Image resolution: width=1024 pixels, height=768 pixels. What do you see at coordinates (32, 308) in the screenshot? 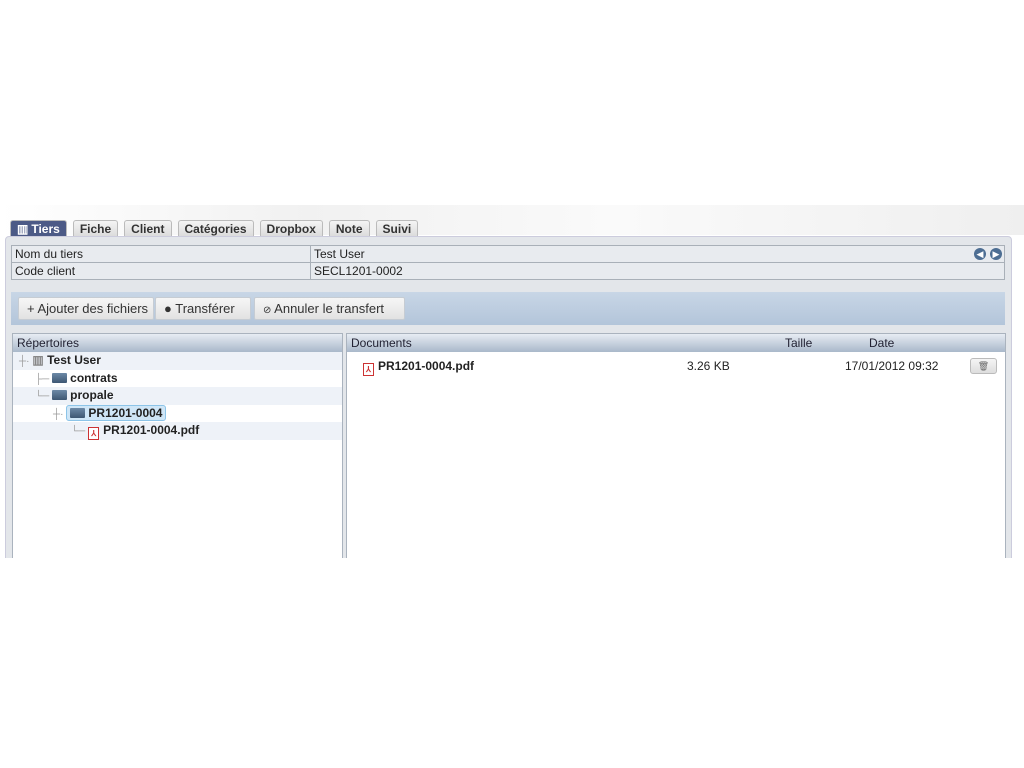
I see `plus-icon: +` at bounding box center [32, 308].